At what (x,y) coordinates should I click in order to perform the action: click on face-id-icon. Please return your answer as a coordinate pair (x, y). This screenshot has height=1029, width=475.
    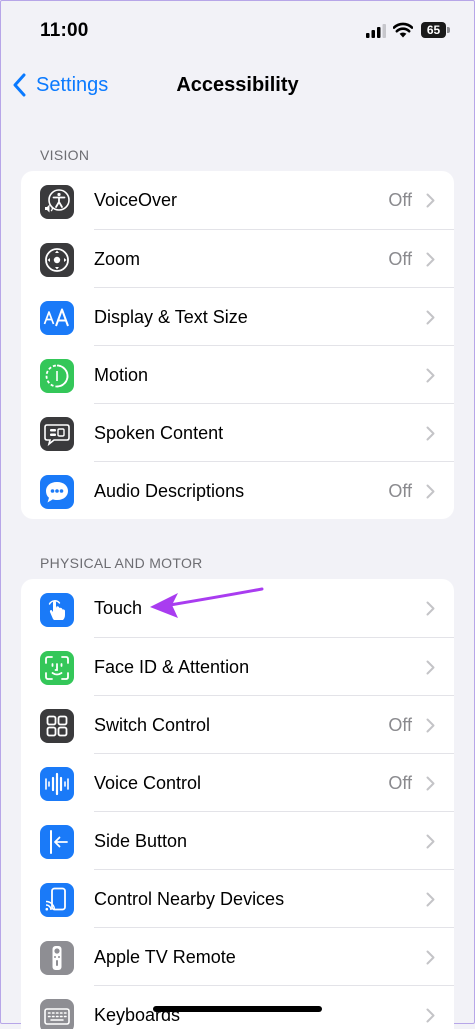
    Looking at the image, I should click on (57, 668).